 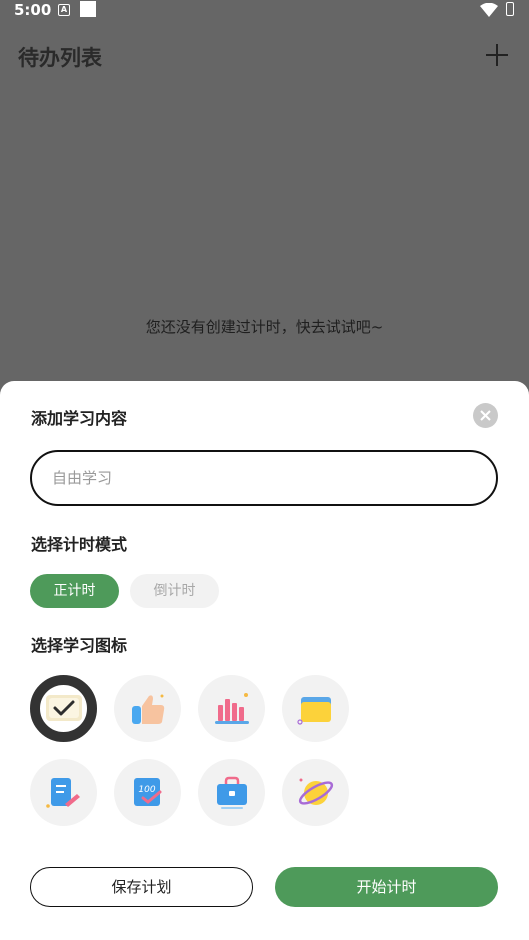 I want to click on status-bar: 5:00 A, so click(x=264, y=11).